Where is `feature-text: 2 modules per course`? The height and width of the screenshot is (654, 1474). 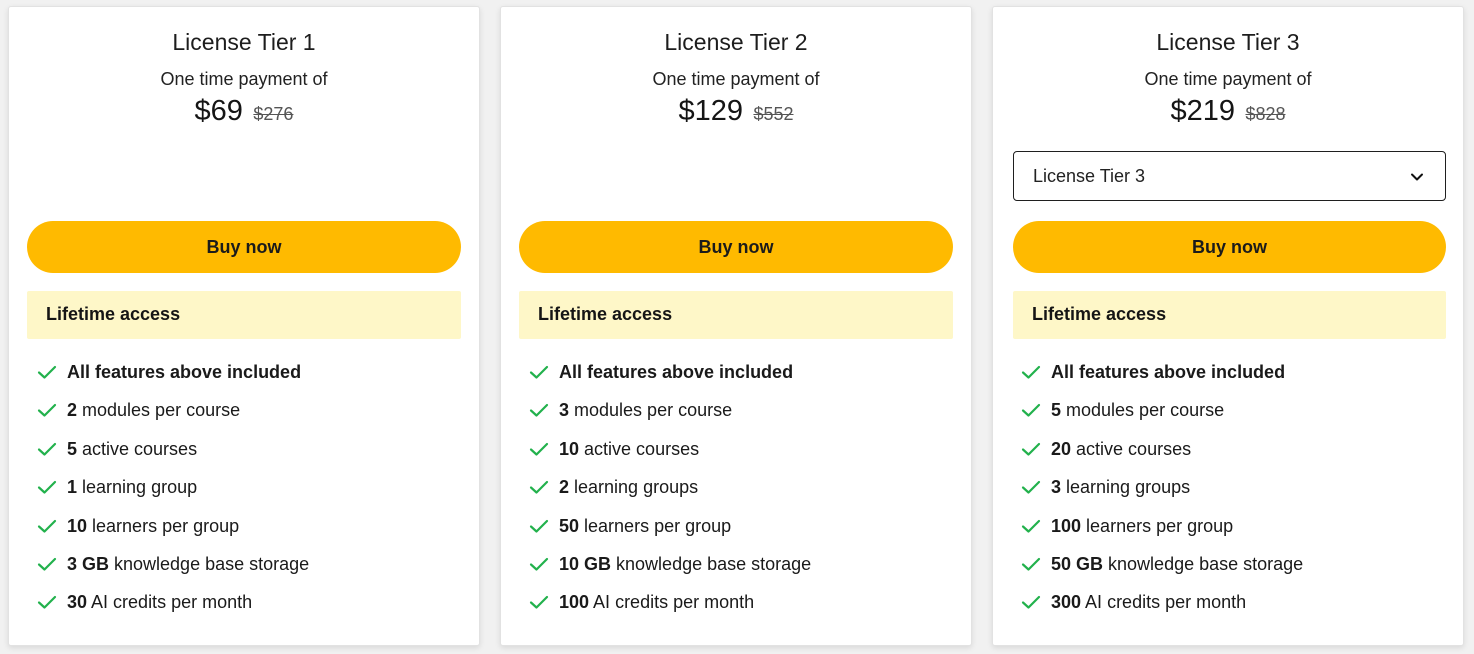 feature-text: 2 modules per course is located at coordinates (153, 410).